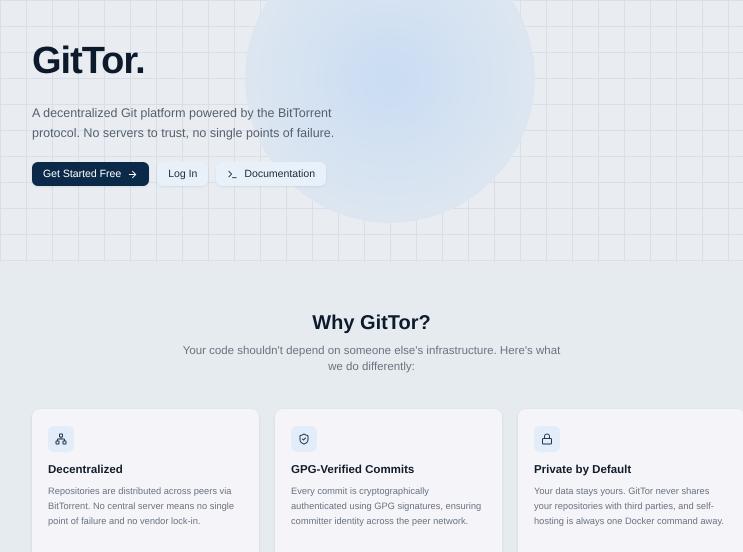 Image resolution: width=743 pixels, height=552 pixels. Describe the element at coordinates (371, 323) in the screenshot. I see `section-title: Why GitTor?` at that location.